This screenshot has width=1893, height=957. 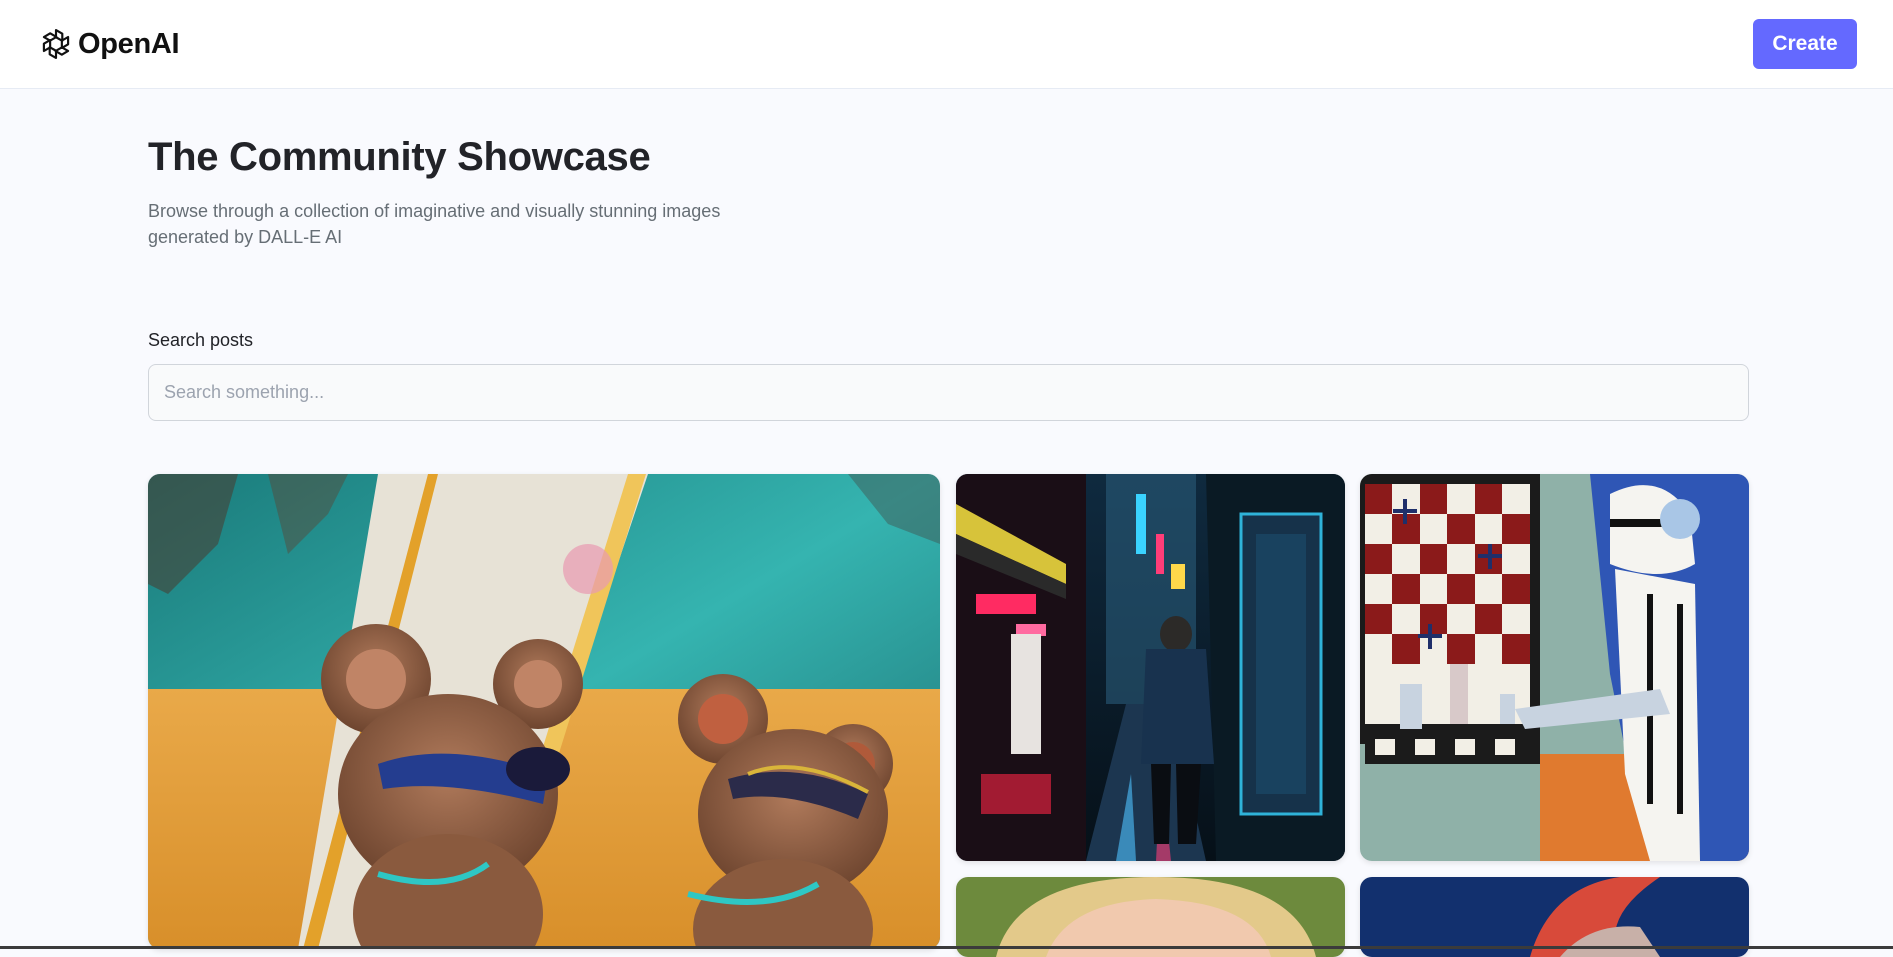 I want to click on search-input, so click(x=948, y=392).